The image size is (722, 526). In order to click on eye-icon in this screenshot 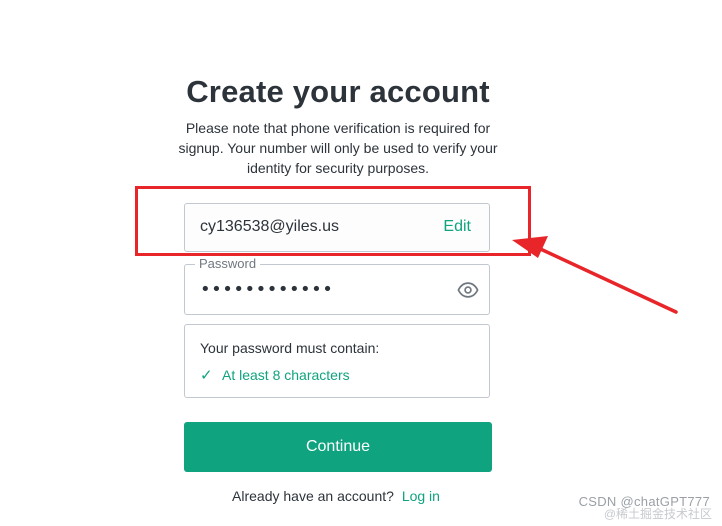, I will do `click(468, 290)`.